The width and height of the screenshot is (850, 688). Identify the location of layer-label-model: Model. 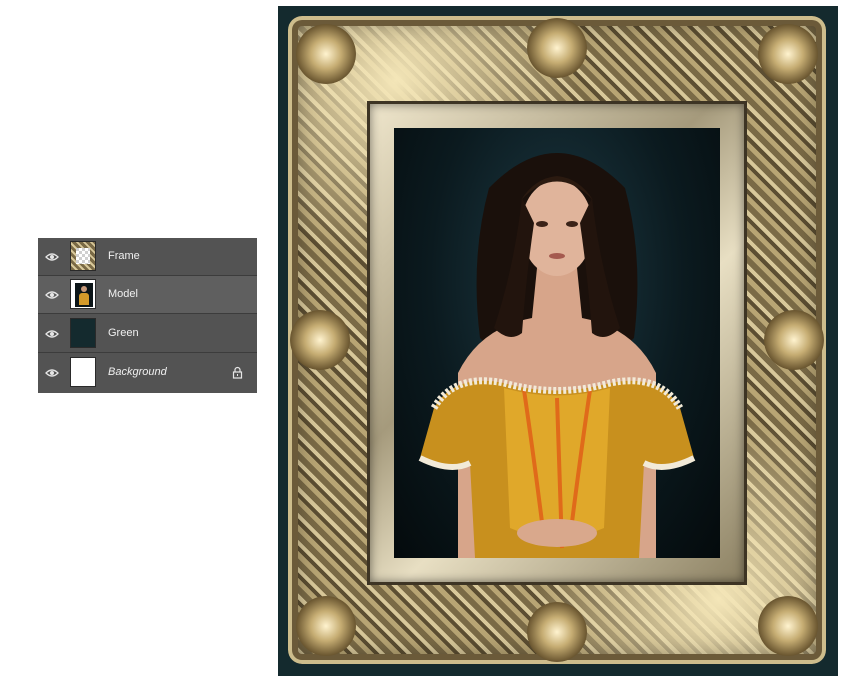
(123, 294).